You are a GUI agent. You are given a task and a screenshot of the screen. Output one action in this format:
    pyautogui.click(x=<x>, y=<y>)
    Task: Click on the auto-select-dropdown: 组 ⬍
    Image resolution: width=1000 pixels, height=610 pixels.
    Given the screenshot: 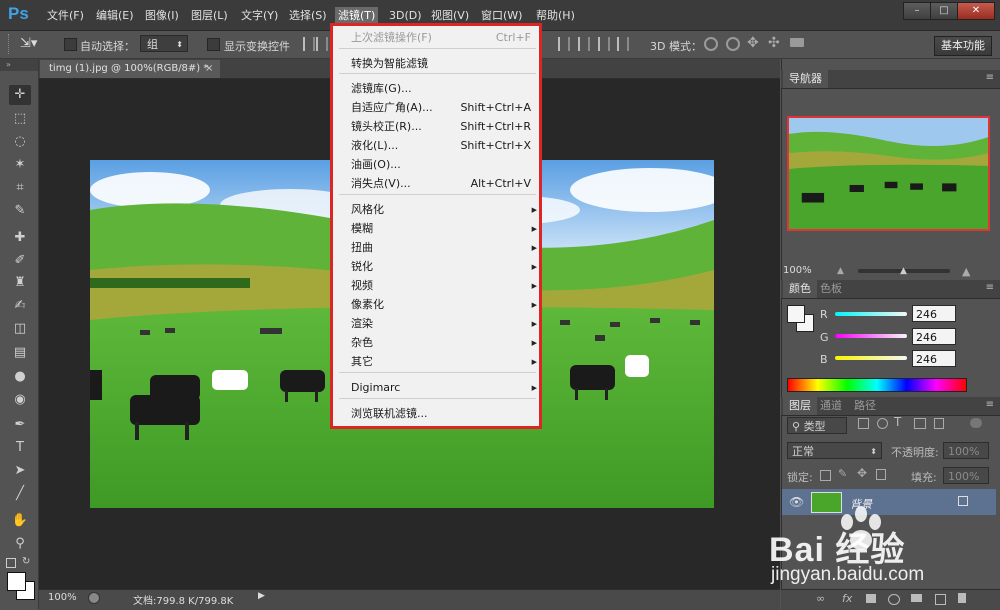 What is the action you would take?
    pyautogui.click(x=164, y=43)
    